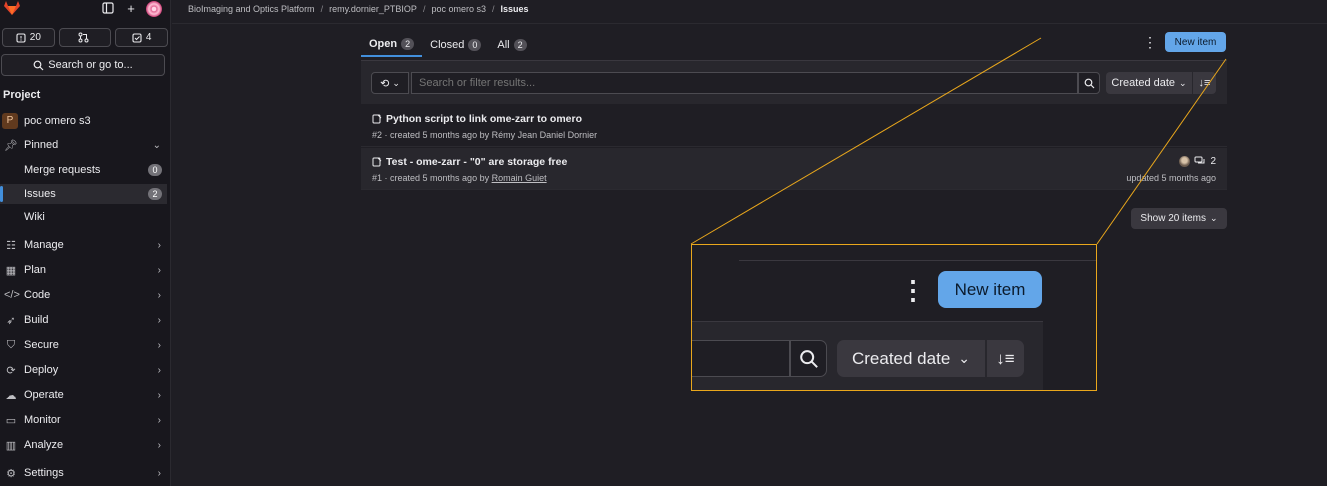  I want to click on issues-badge: 2, so click(155, 194).